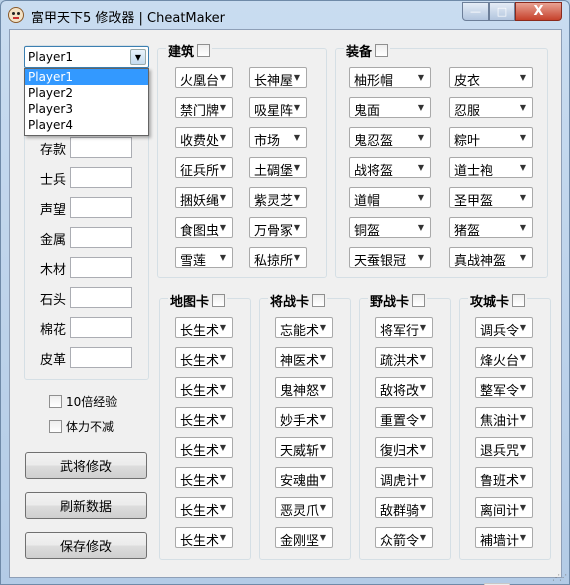 The height and width of the screenshot is (585, 570). What do you see at coordinates (86, 545) in the screenshot?
I see `save-button: 保存修改` at bounding box center [86, 545].